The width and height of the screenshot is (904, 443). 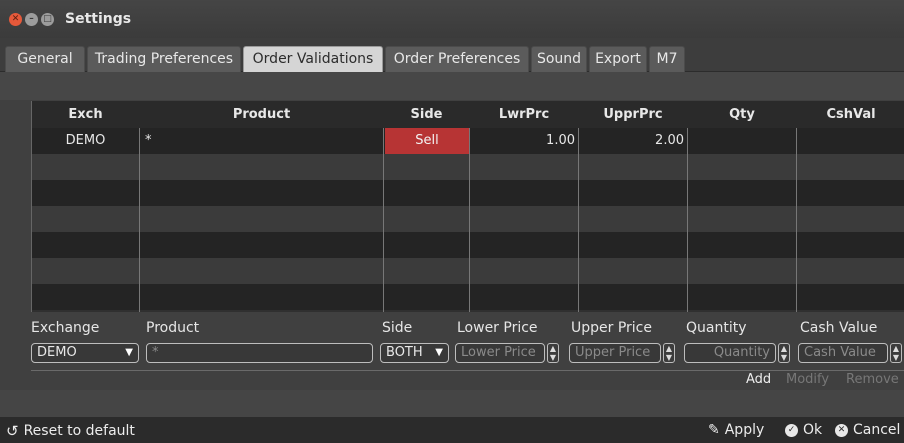 I want to click on cell-product: *, so click(x=148, y=140).